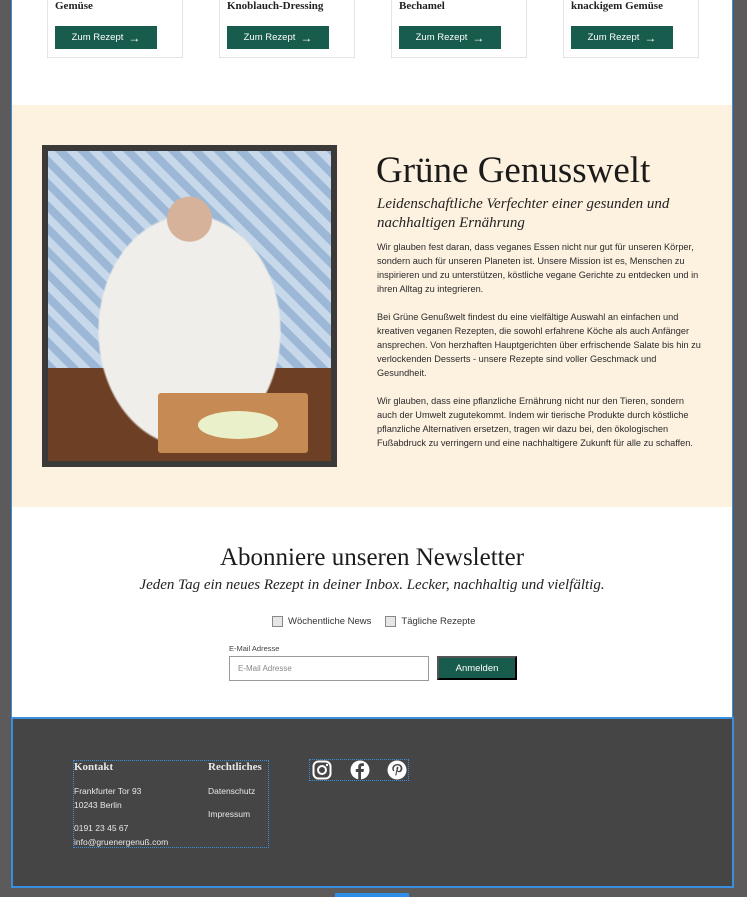 This screenshot has height=897, width=747. What do you see at coordinates (74, 6) in the screenshot?
I see `recipe-card-title: Gemüse` at bounding box center [74, 6].